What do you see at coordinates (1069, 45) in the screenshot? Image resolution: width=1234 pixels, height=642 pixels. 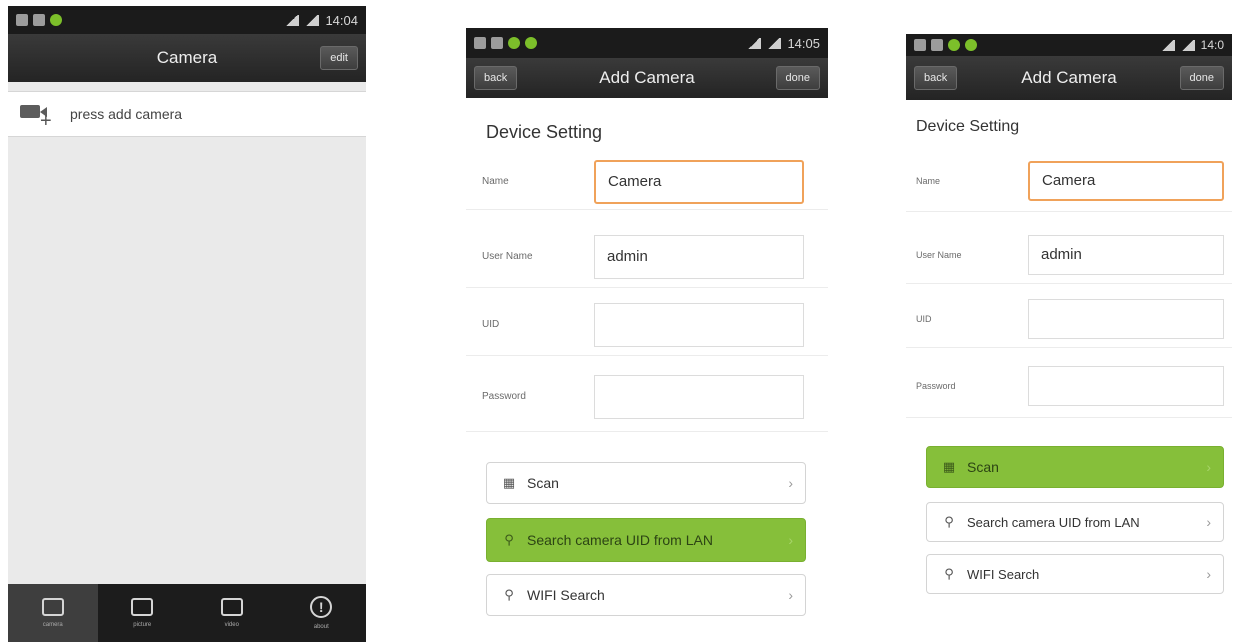 I see `status-bar: 14:0` at bounding box center [1069, 45].